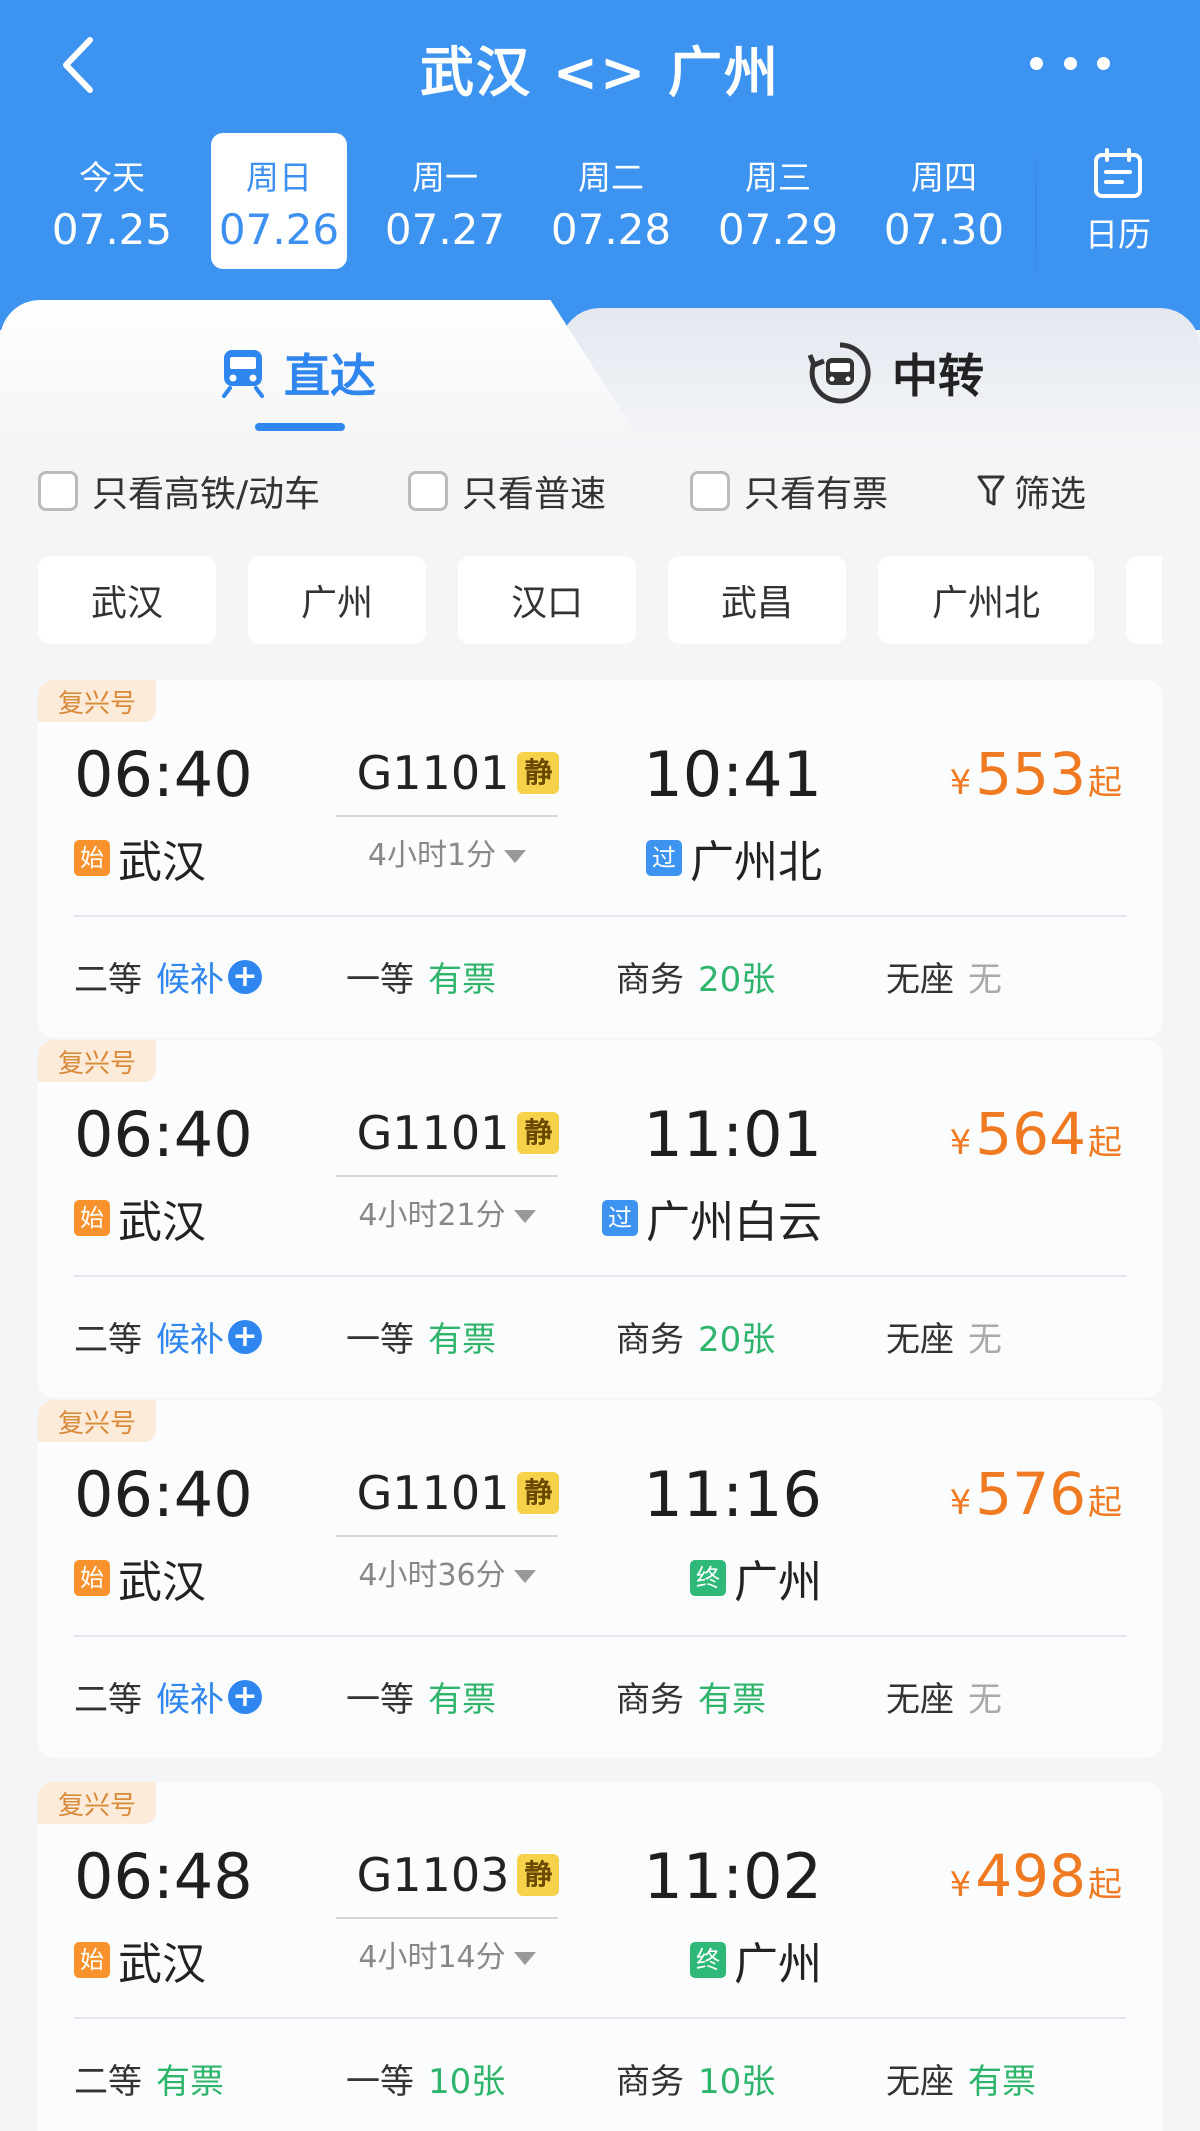 This screenshot has height=2131, width=1200. What do you see at coordinates (961, 2078) in the screenshot?
I see `seat-no-seat: 无座 有票` at bounding box center [961, 2078].